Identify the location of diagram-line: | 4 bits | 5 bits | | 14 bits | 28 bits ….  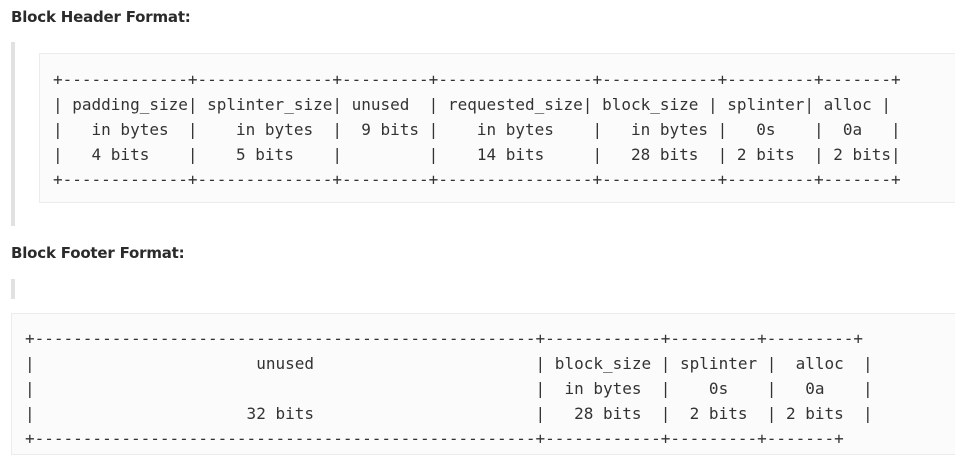
(477, 154).